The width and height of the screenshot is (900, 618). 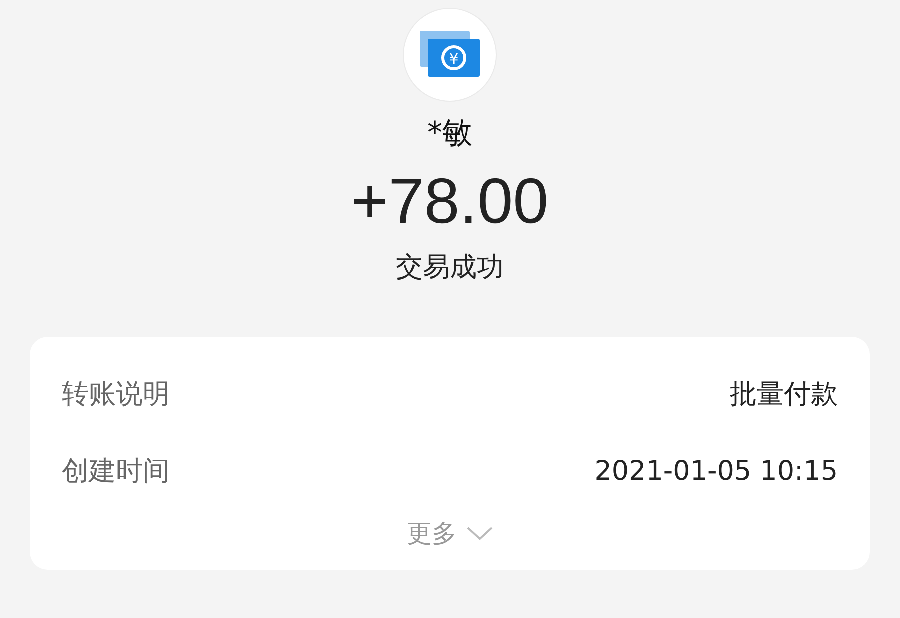 I want to click on detail-label: 创建时间, so click(x=116, y=472).